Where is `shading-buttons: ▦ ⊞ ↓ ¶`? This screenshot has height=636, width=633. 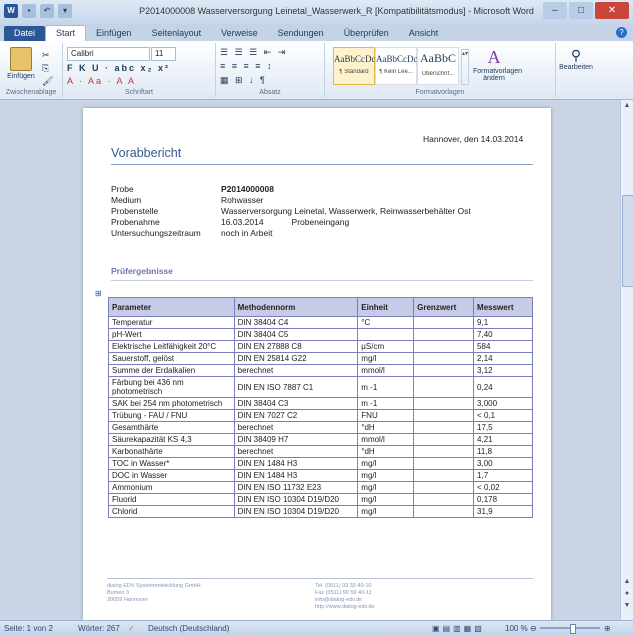 shading-buttons: ▦ ⊞ ↓ ¶ is located at coordinates (243, 80).